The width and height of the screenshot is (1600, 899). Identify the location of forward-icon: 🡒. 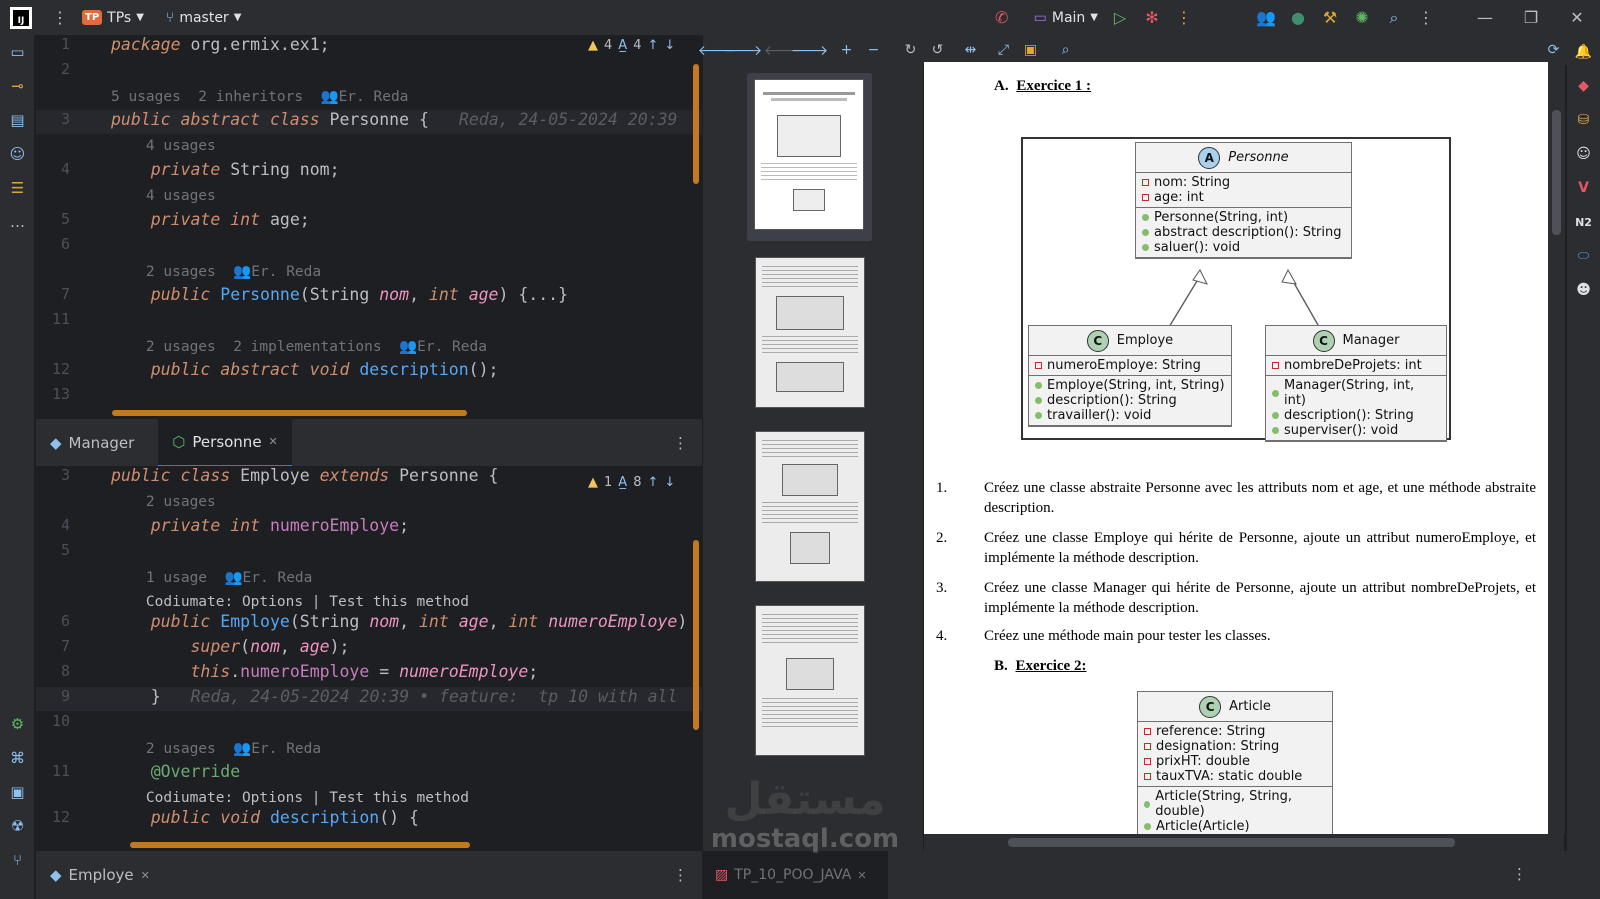
(744, 50).